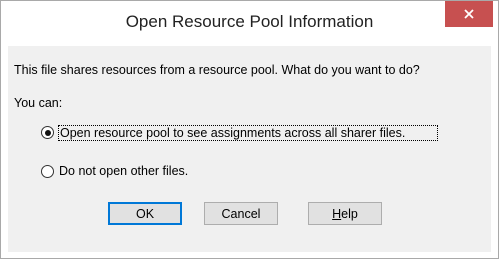  I want to click on dialog-title: Open Resource Pool Information, so click(249, 21).